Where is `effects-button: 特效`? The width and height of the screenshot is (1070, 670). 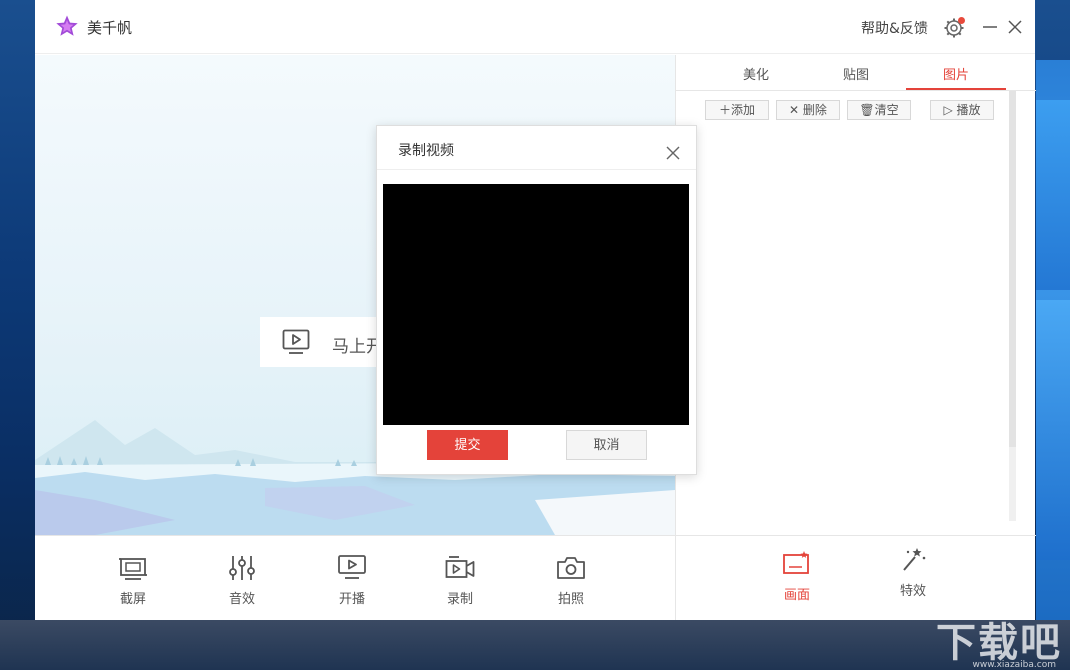
effects-button: 特效 is located at coordinates (913, 572).